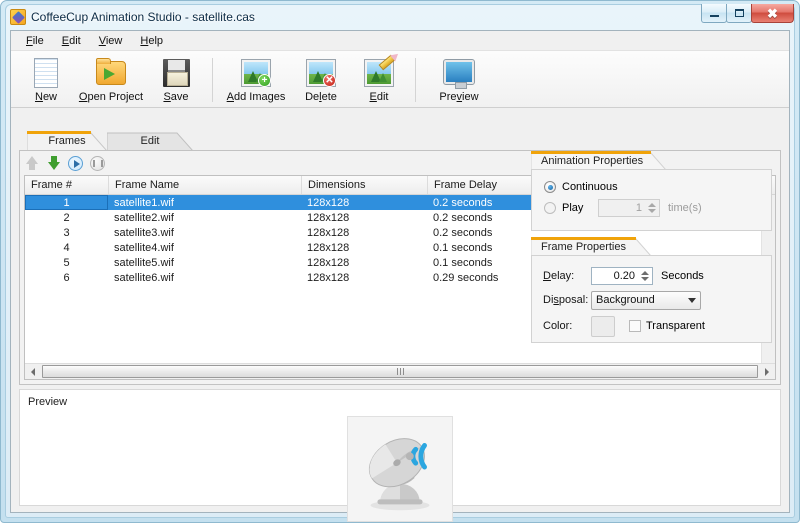  Describe the element at coordinates (144, 202) in the screenshot. I see `cell-frame-name: satellite1.wif` at that location.